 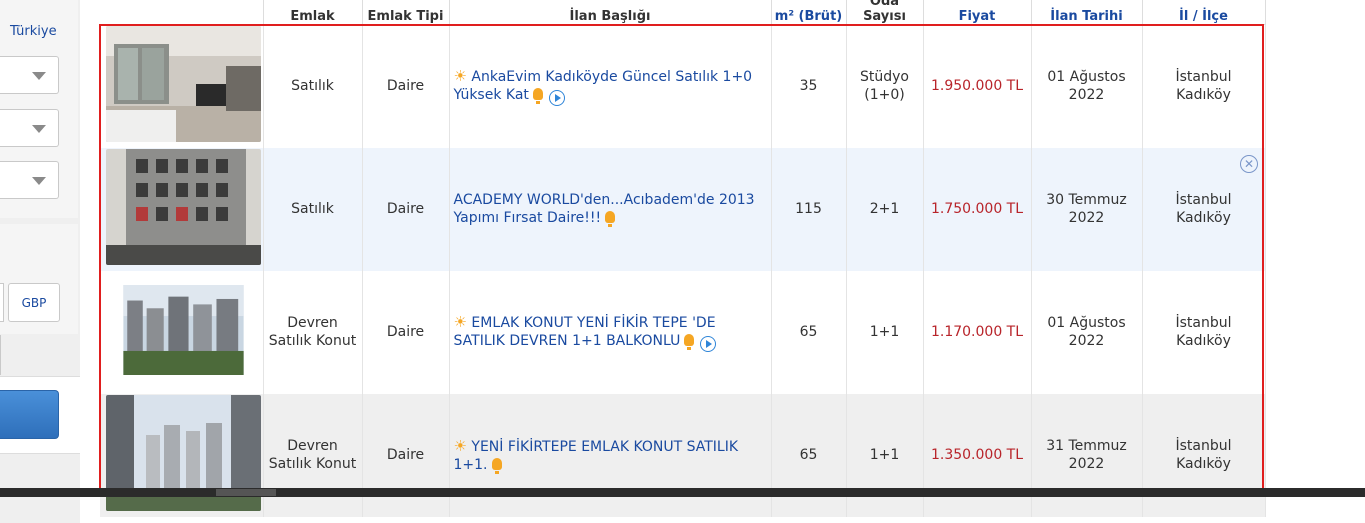 I want to click on header-il-ilce: İl / İlçe, so click(x=1204, y=12).